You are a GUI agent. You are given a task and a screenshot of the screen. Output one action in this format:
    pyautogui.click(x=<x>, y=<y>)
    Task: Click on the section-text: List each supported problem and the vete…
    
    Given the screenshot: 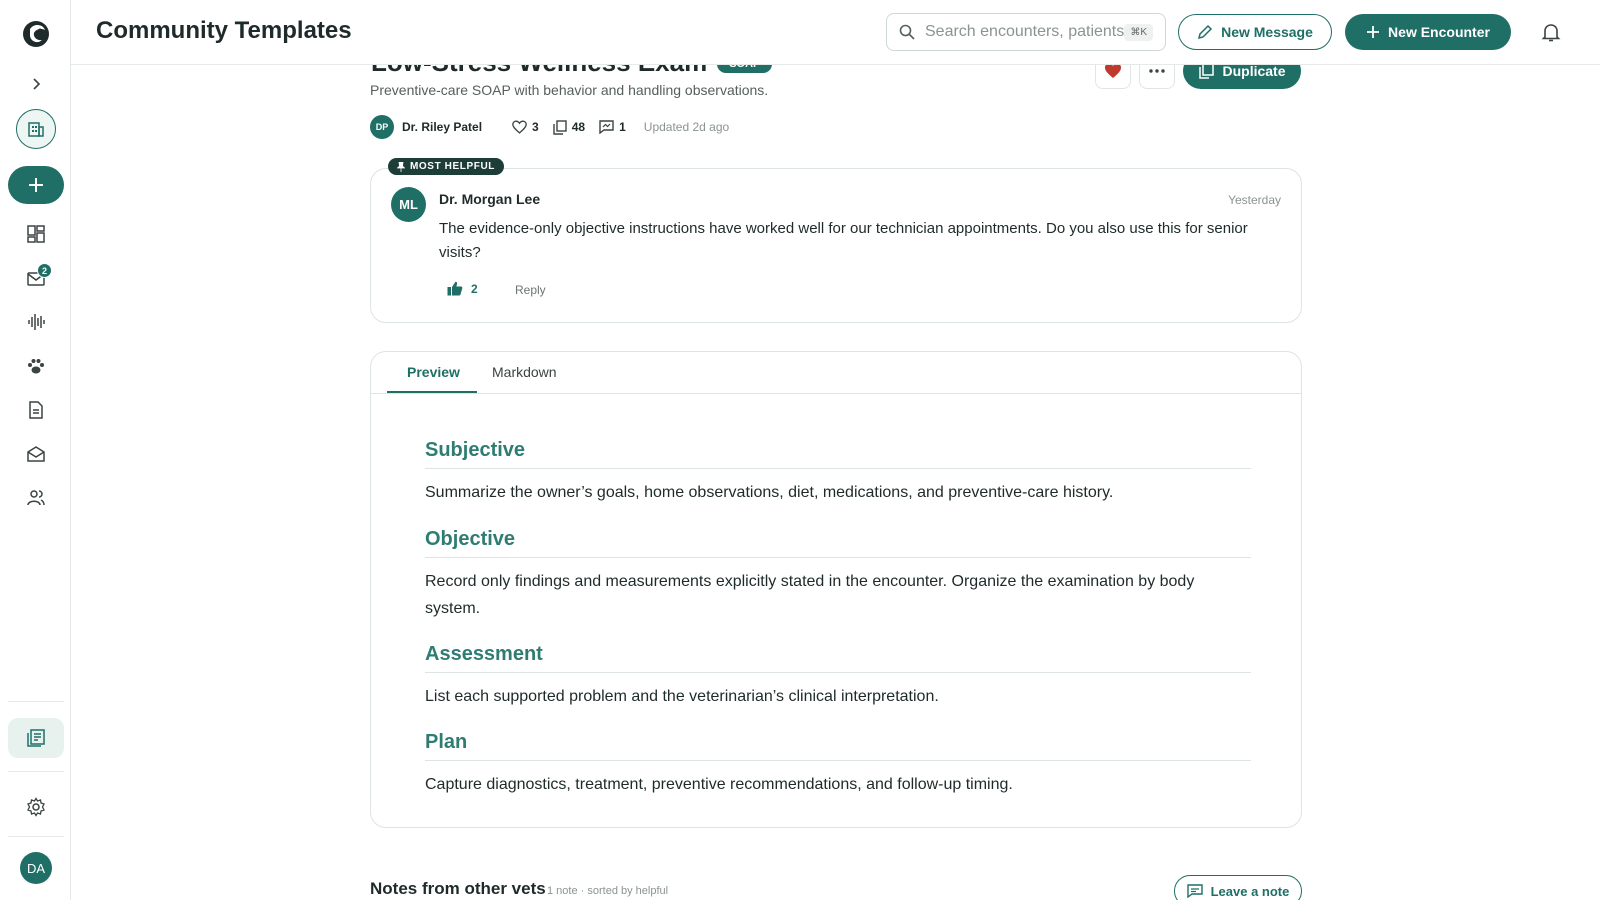 What is the action you would take?
    pyautogui.click(x=682, y=696)
    